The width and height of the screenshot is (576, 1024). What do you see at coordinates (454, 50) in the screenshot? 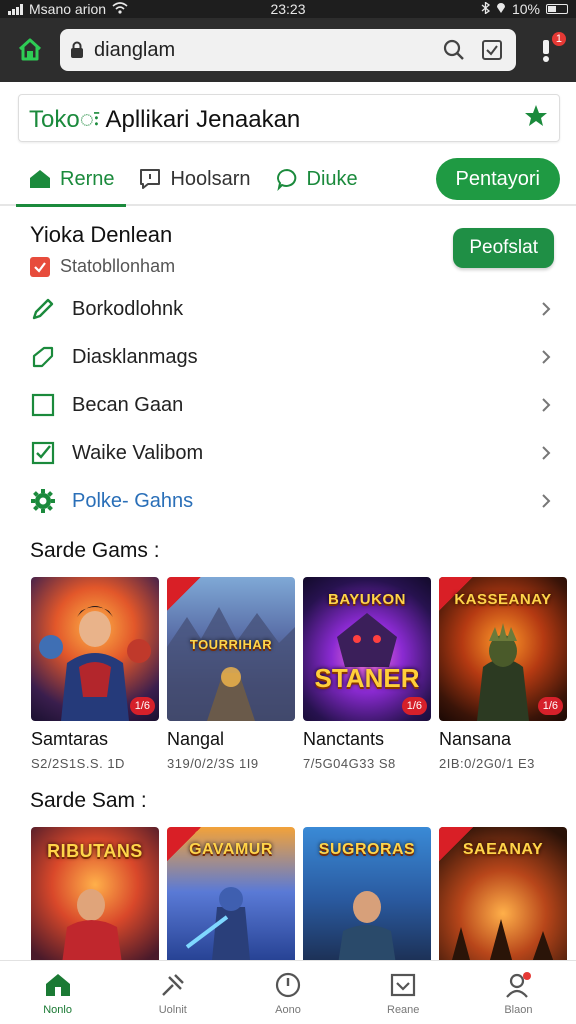
I see `search-icon` at bounding box center [454, 50].